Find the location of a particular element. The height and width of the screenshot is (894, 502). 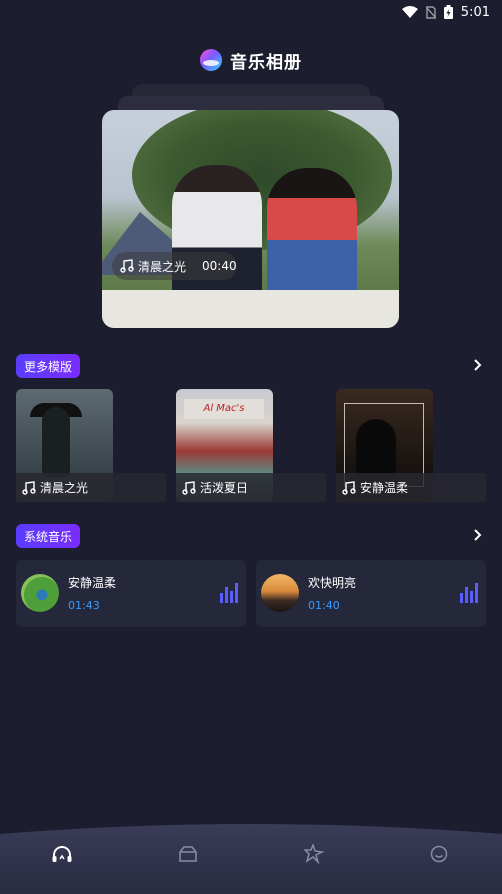

hero-track-badge: 清晨之光 00:40 is located at coordinates (174, 266).